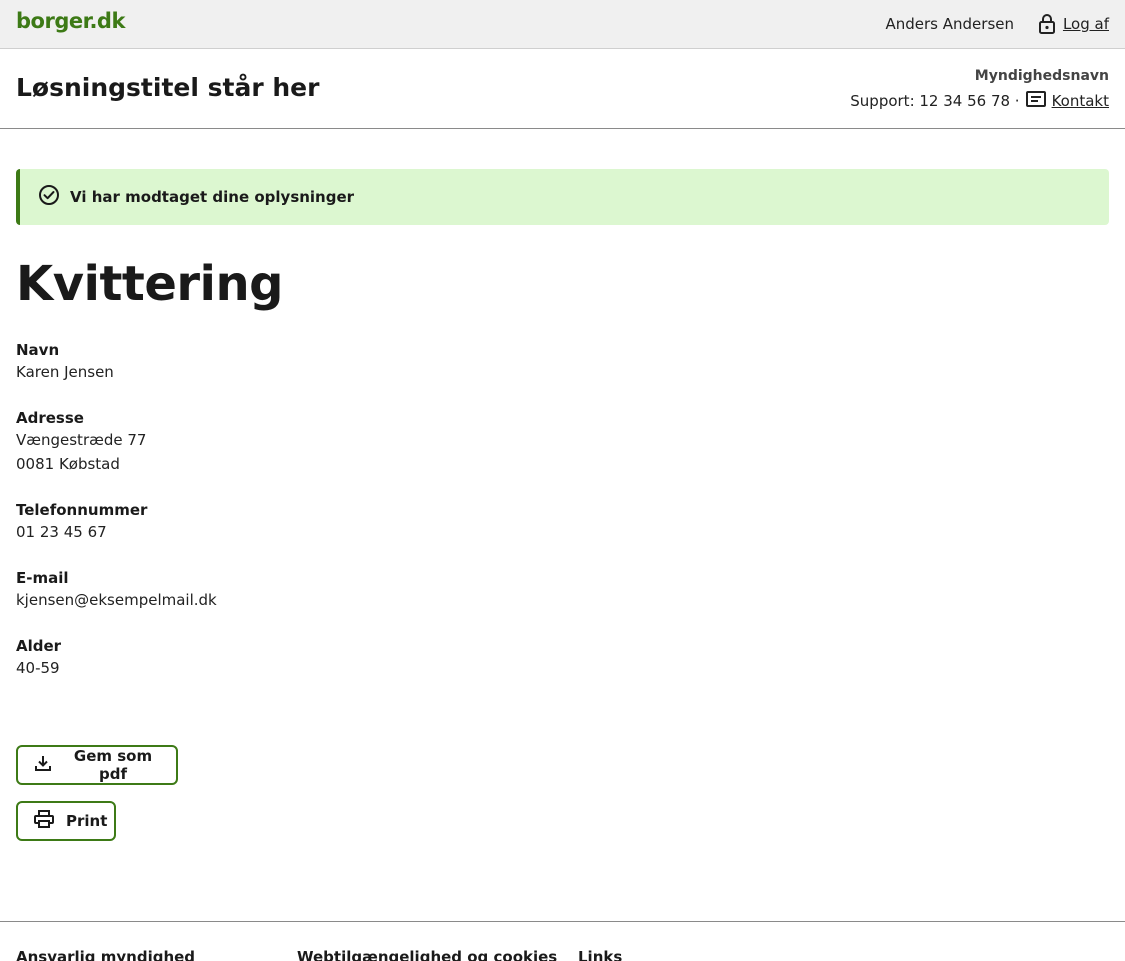 Image resolution: width=1125 pixels, height=961 pixels. What do you see at coordinates (1080, 101) in the screenshot?
I see `contact-label: Kontakt` at bounding box center [1080, 101].